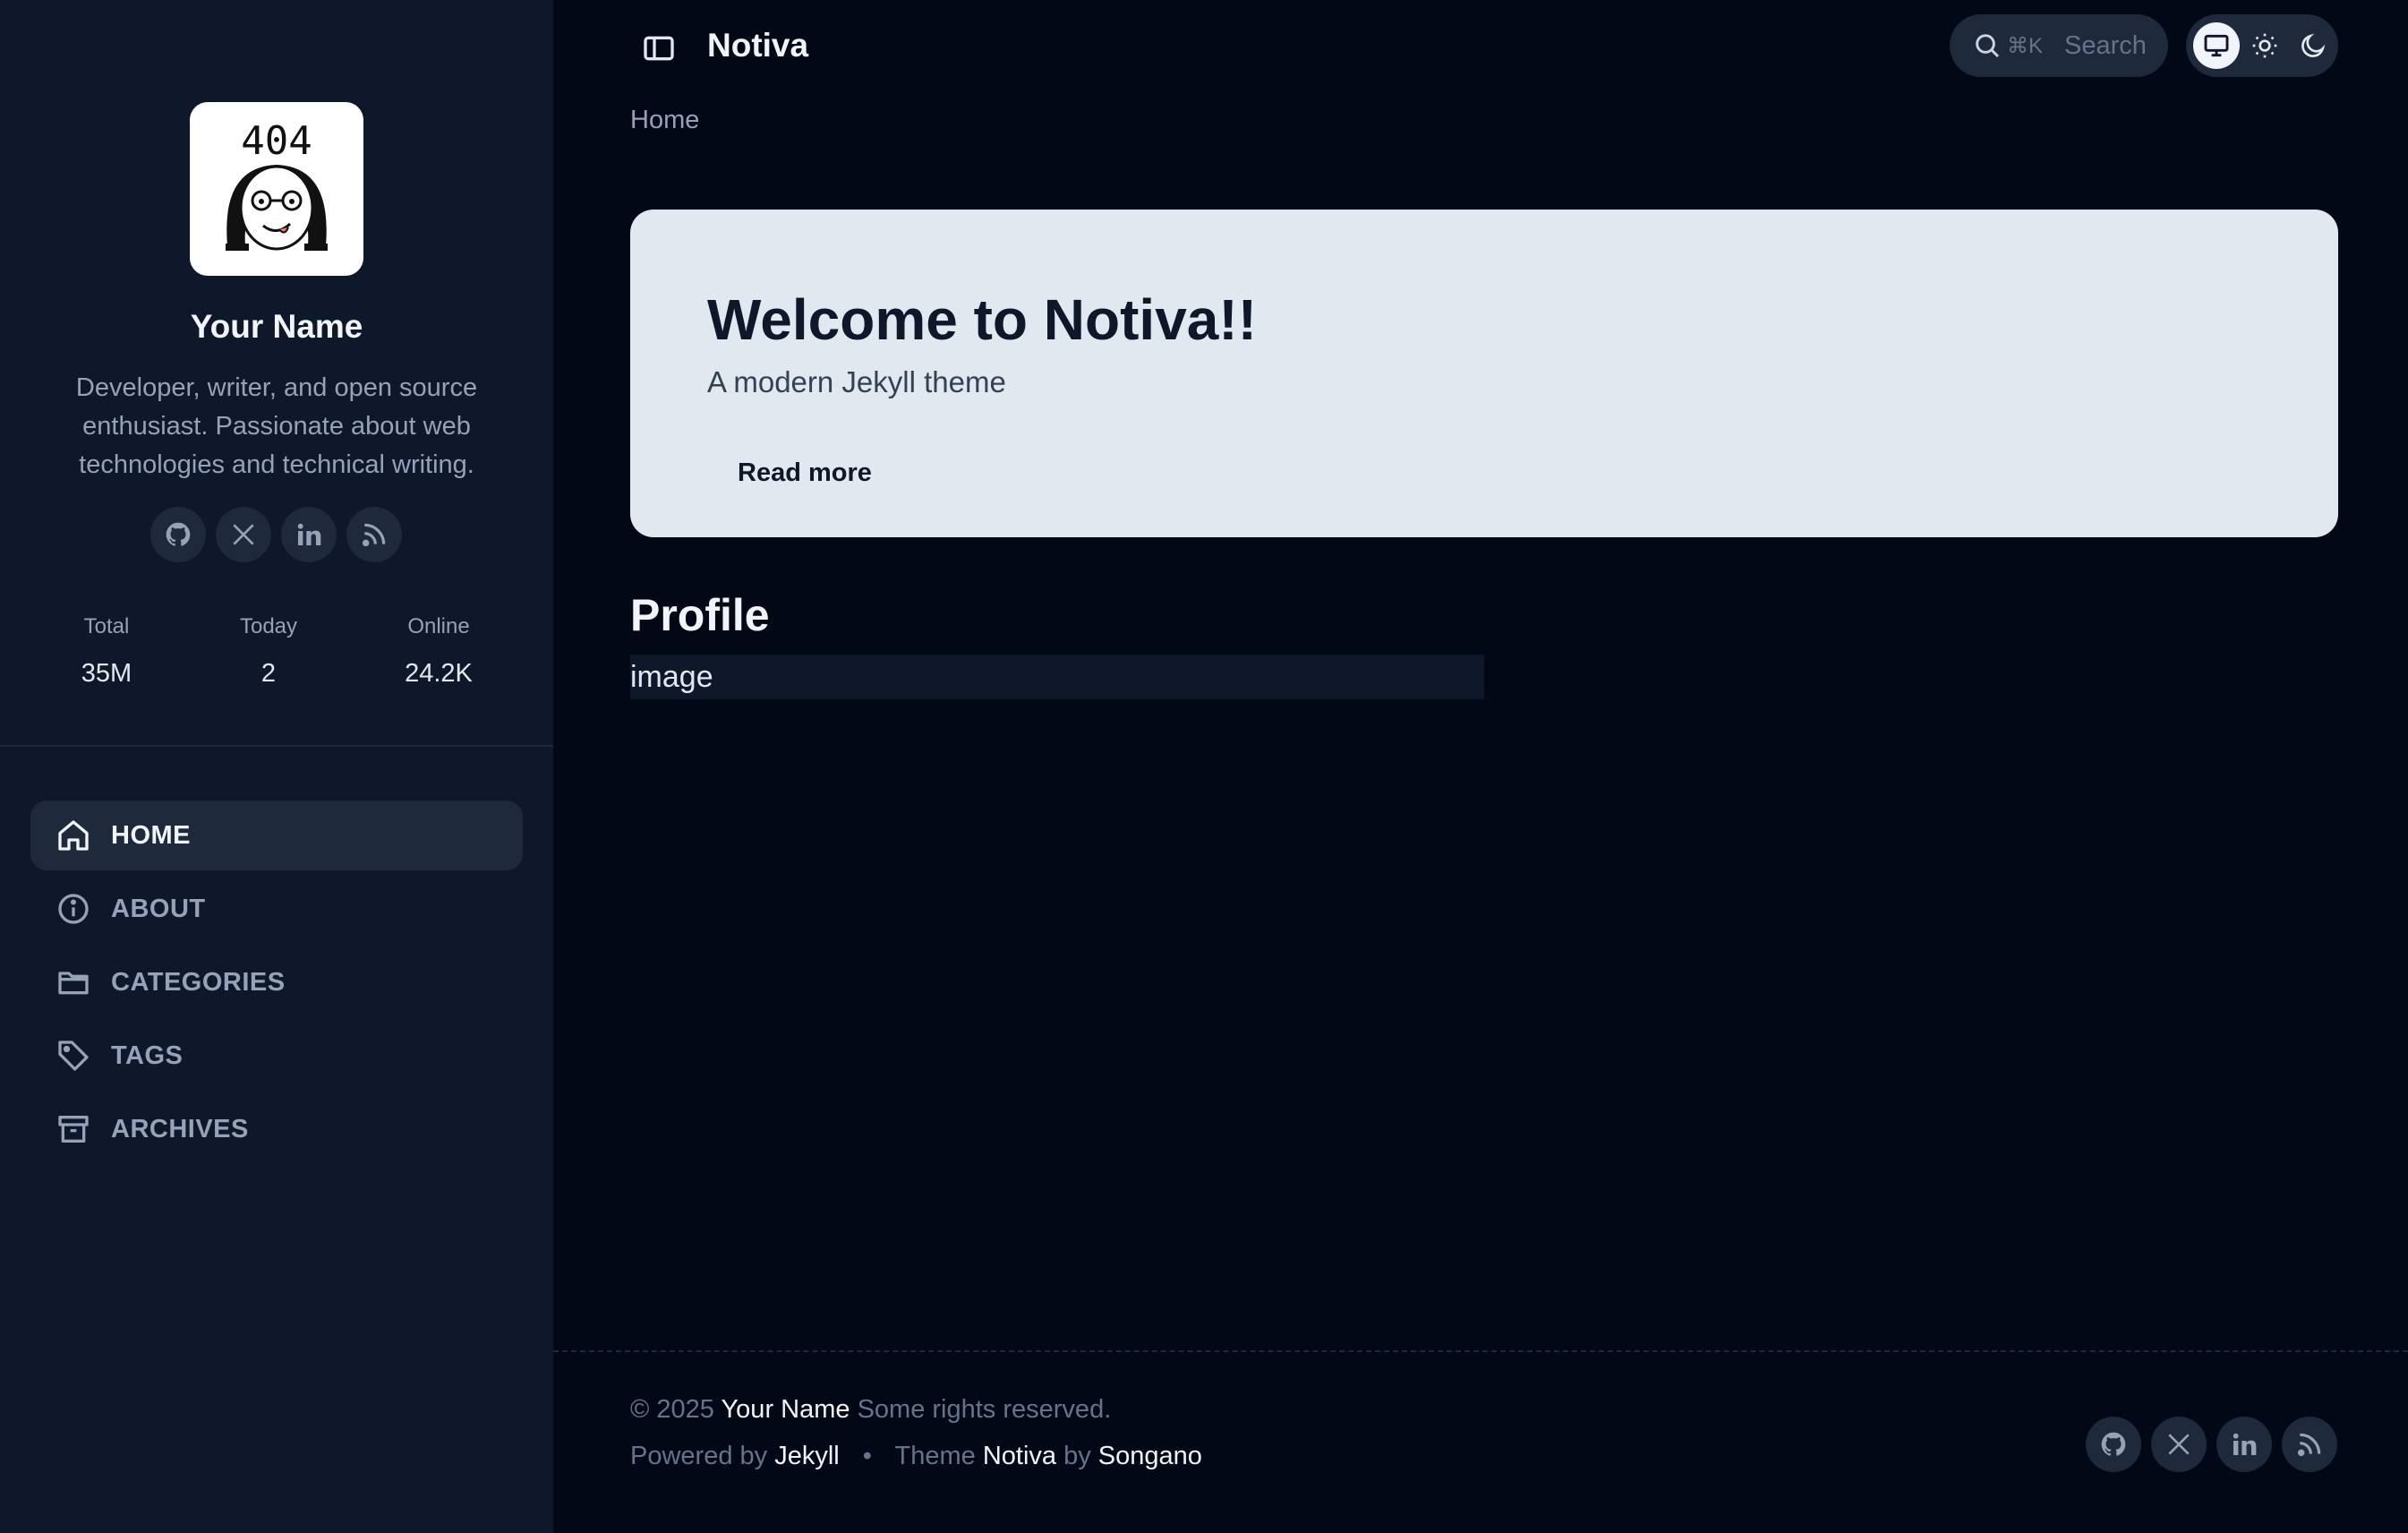 The height and width of the screenshot is (1533, 2408). I want to click on nav-item-label: HOME, so click(151, 835).